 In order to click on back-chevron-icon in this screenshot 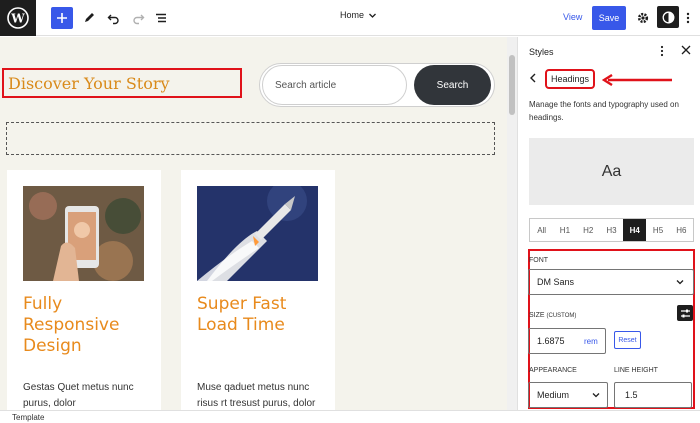, I will do `click(533, 79)`.